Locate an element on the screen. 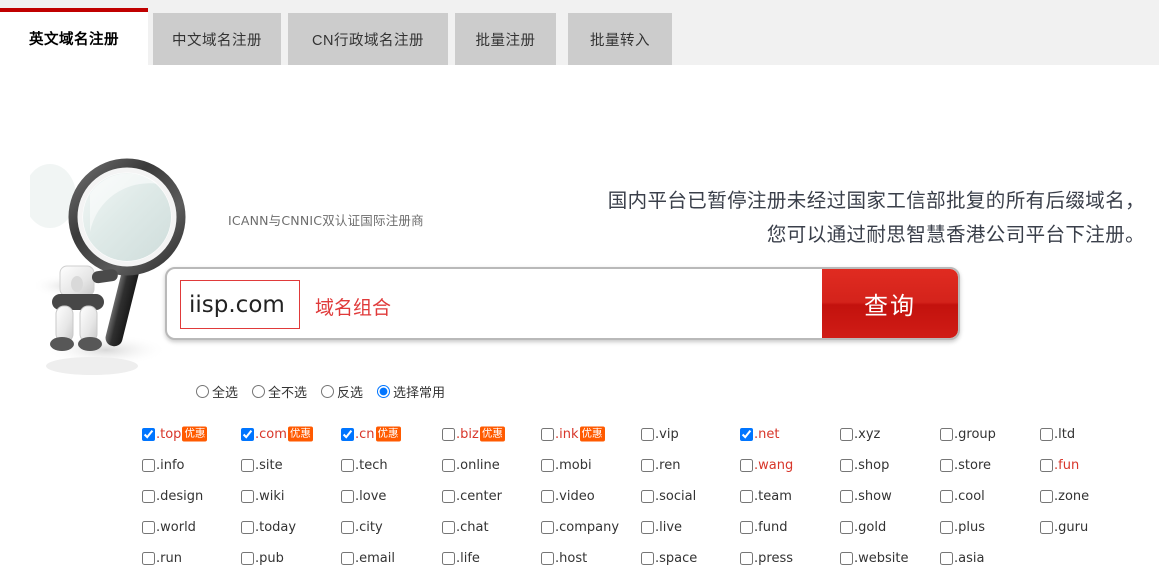 The height and width of the screenshot is (582, 1159). domain-search-input is located at coordinates (240, 304).